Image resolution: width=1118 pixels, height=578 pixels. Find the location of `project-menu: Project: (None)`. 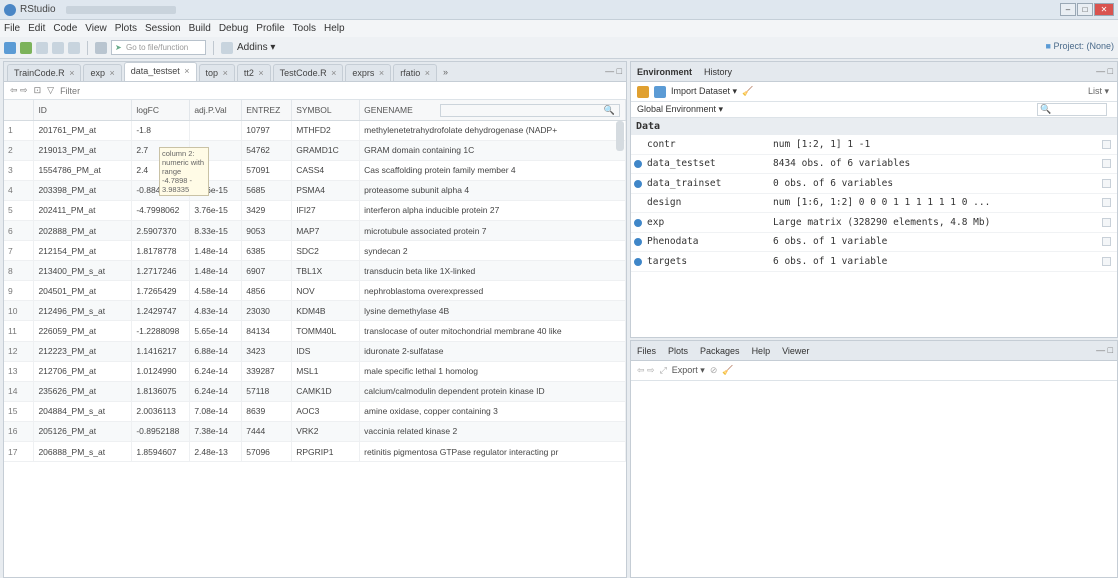

project-menu: Project: (None) is located at coordinates (1080, 46).